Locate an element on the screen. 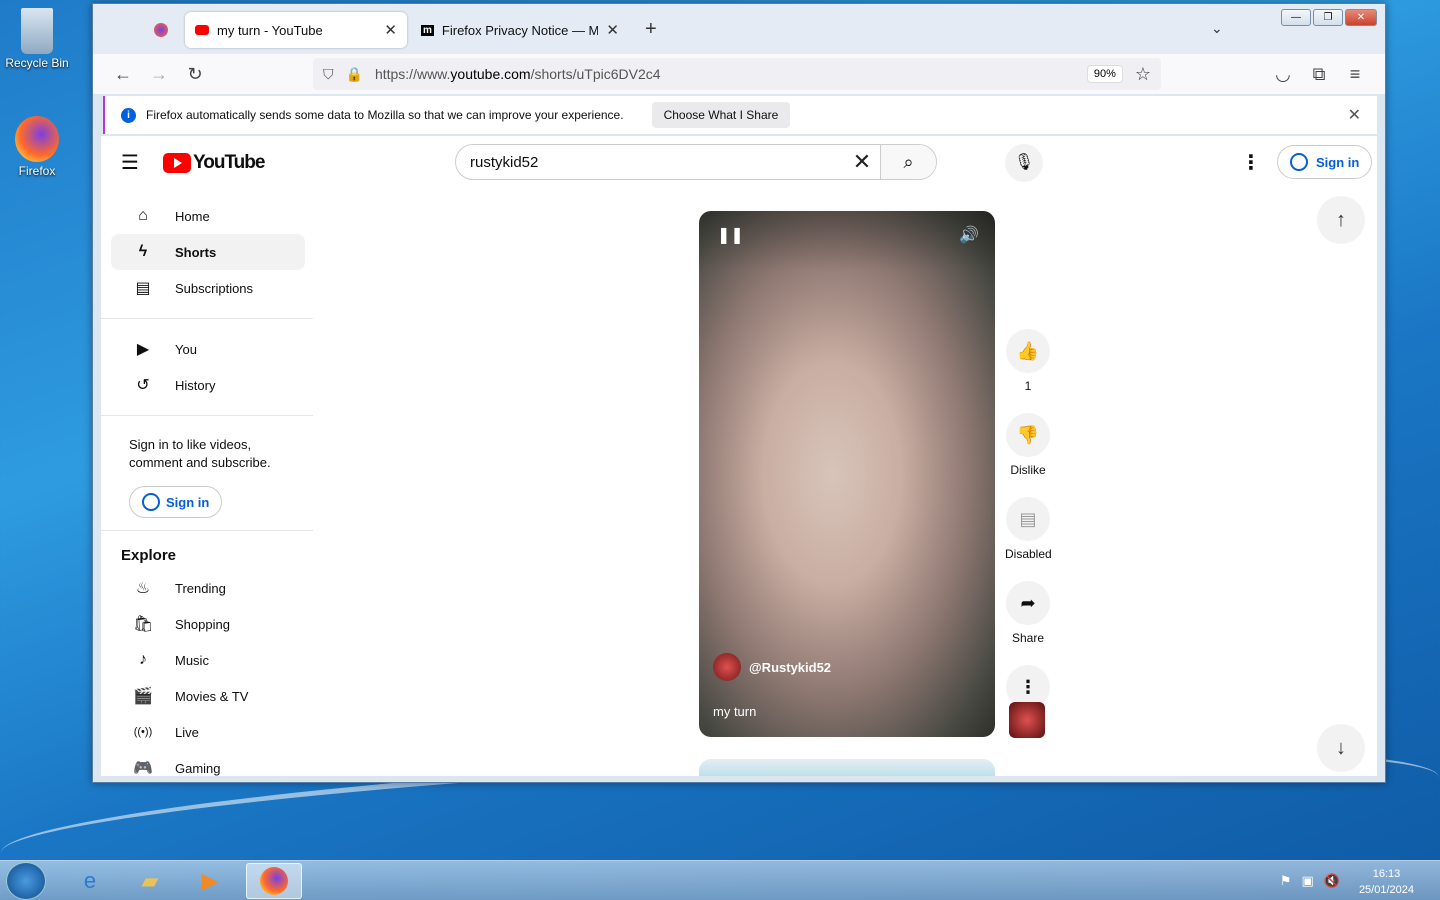 This screenshot has height=900, width=1440. sidebar-label: You is located at coordinates (186, 349).